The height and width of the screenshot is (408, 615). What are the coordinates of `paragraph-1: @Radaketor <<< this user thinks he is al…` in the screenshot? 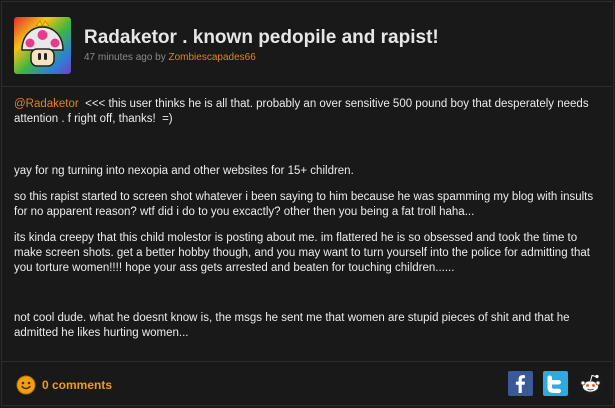 It's located at (309, 112).